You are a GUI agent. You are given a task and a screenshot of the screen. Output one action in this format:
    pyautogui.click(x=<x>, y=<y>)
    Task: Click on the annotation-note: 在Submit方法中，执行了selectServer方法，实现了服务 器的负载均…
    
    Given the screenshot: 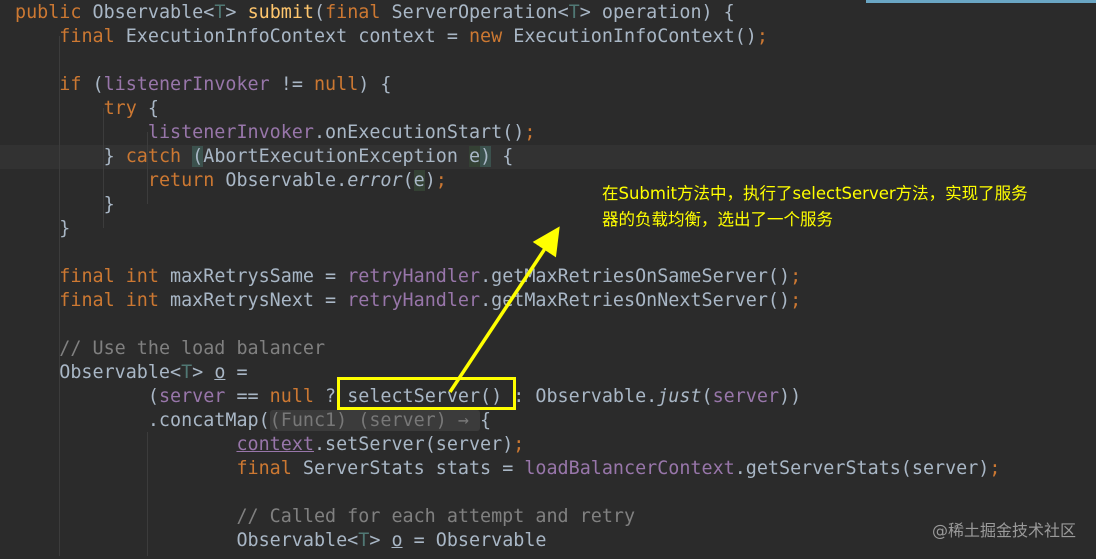 What is the action you would take?
    pyautogui.click(x=815, y=206)
    